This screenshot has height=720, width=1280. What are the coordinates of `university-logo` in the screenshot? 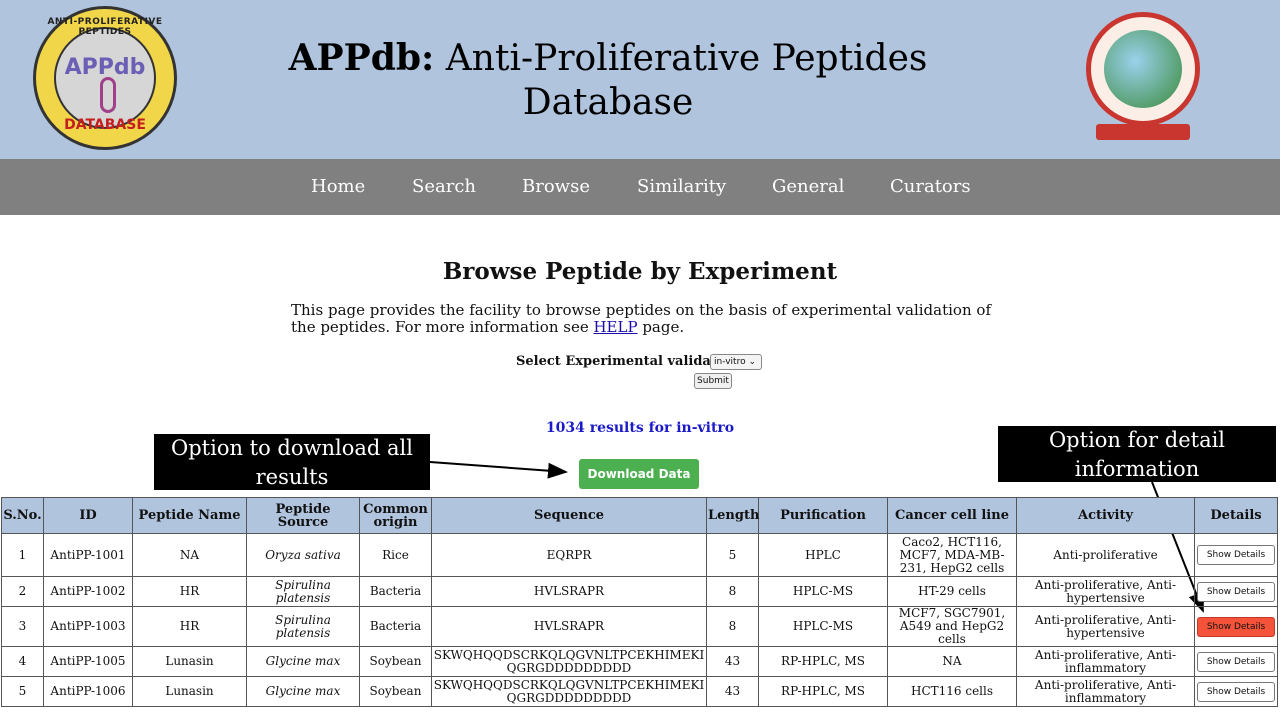 It's located at (1143, 77).